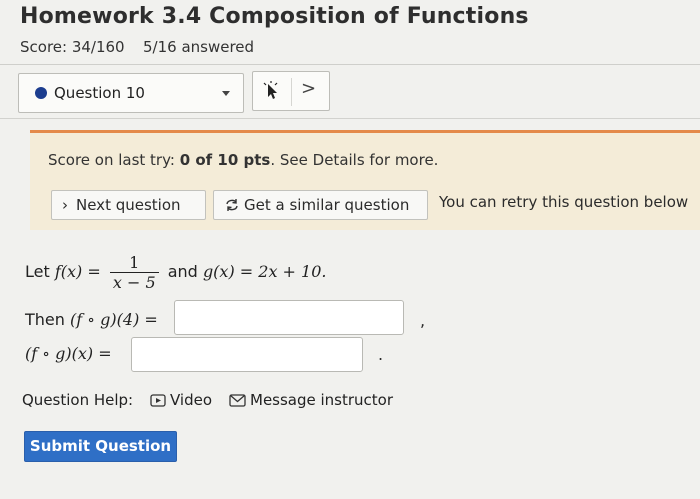 The image size is (700, 499). What do you see at coordinates (226, 93) in the screenshot?
I see `caret-down-icon` at bounding box center [226, 93].